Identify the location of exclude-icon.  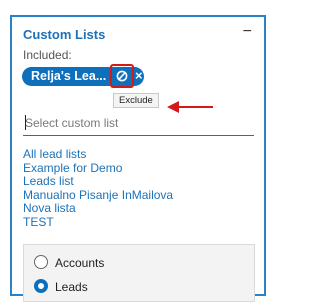
(122, 76).